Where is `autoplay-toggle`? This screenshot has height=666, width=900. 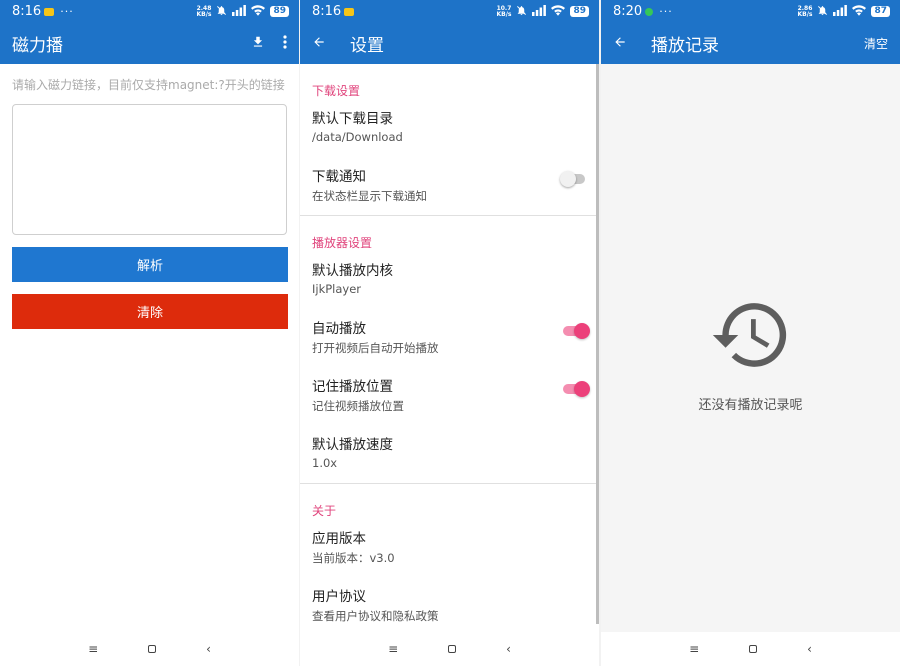
autoplay-toggle is located at coordinates (576, 331).